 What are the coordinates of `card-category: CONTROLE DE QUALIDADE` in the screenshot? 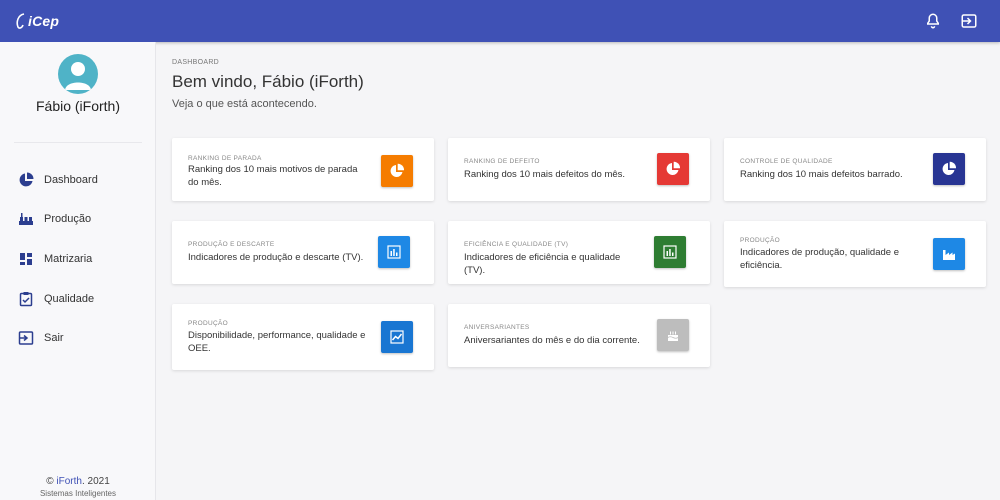 It's located at (786, 161).